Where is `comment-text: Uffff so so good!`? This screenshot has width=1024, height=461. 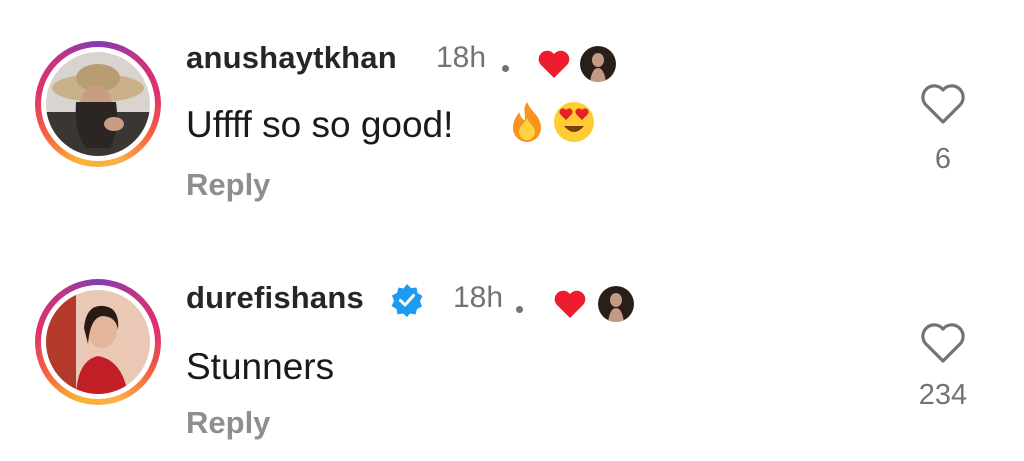 comment-text: Uffff so so good! is located at coordinates (320, 124).